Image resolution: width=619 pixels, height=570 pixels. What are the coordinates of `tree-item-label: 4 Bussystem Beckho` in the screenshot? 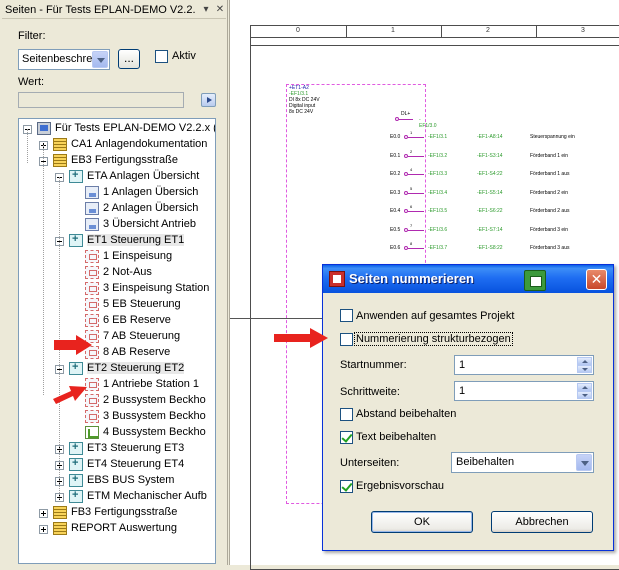 It's located at (154, 432).